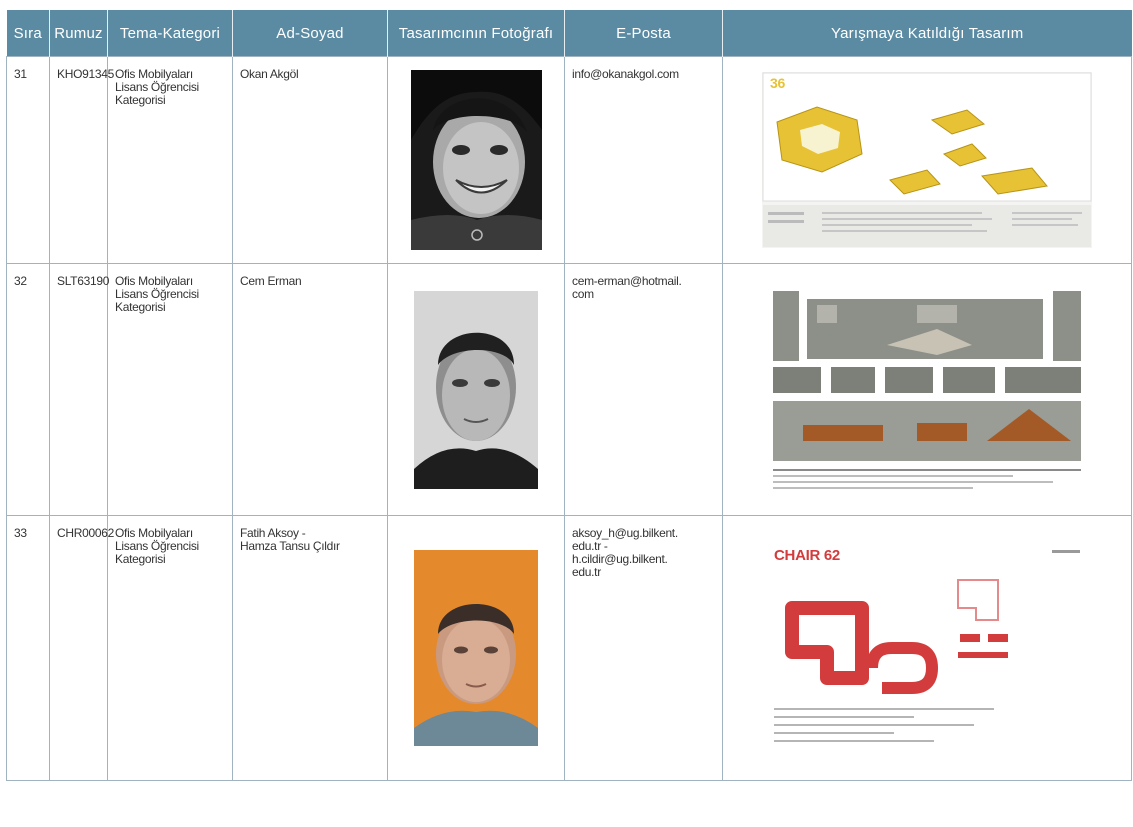  I want to click on name-line: Hamza Tansu Çıldır, so click(290, 546).